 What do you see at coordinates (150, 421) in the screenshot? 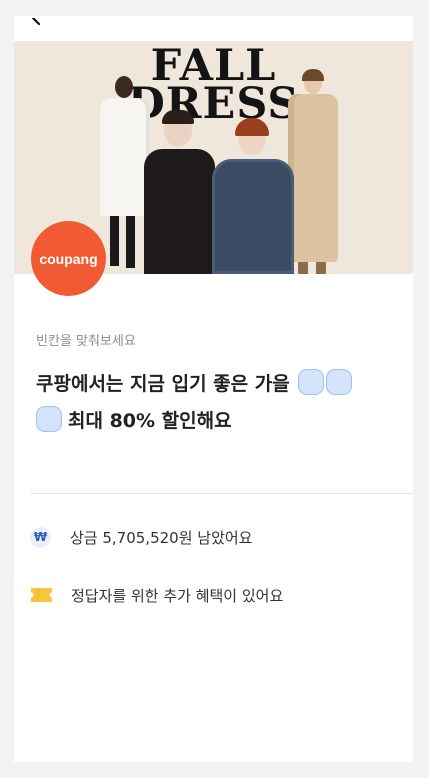
I see `question-text-line2: 최대 80% 할인해요` at bounding box center [150, 421].